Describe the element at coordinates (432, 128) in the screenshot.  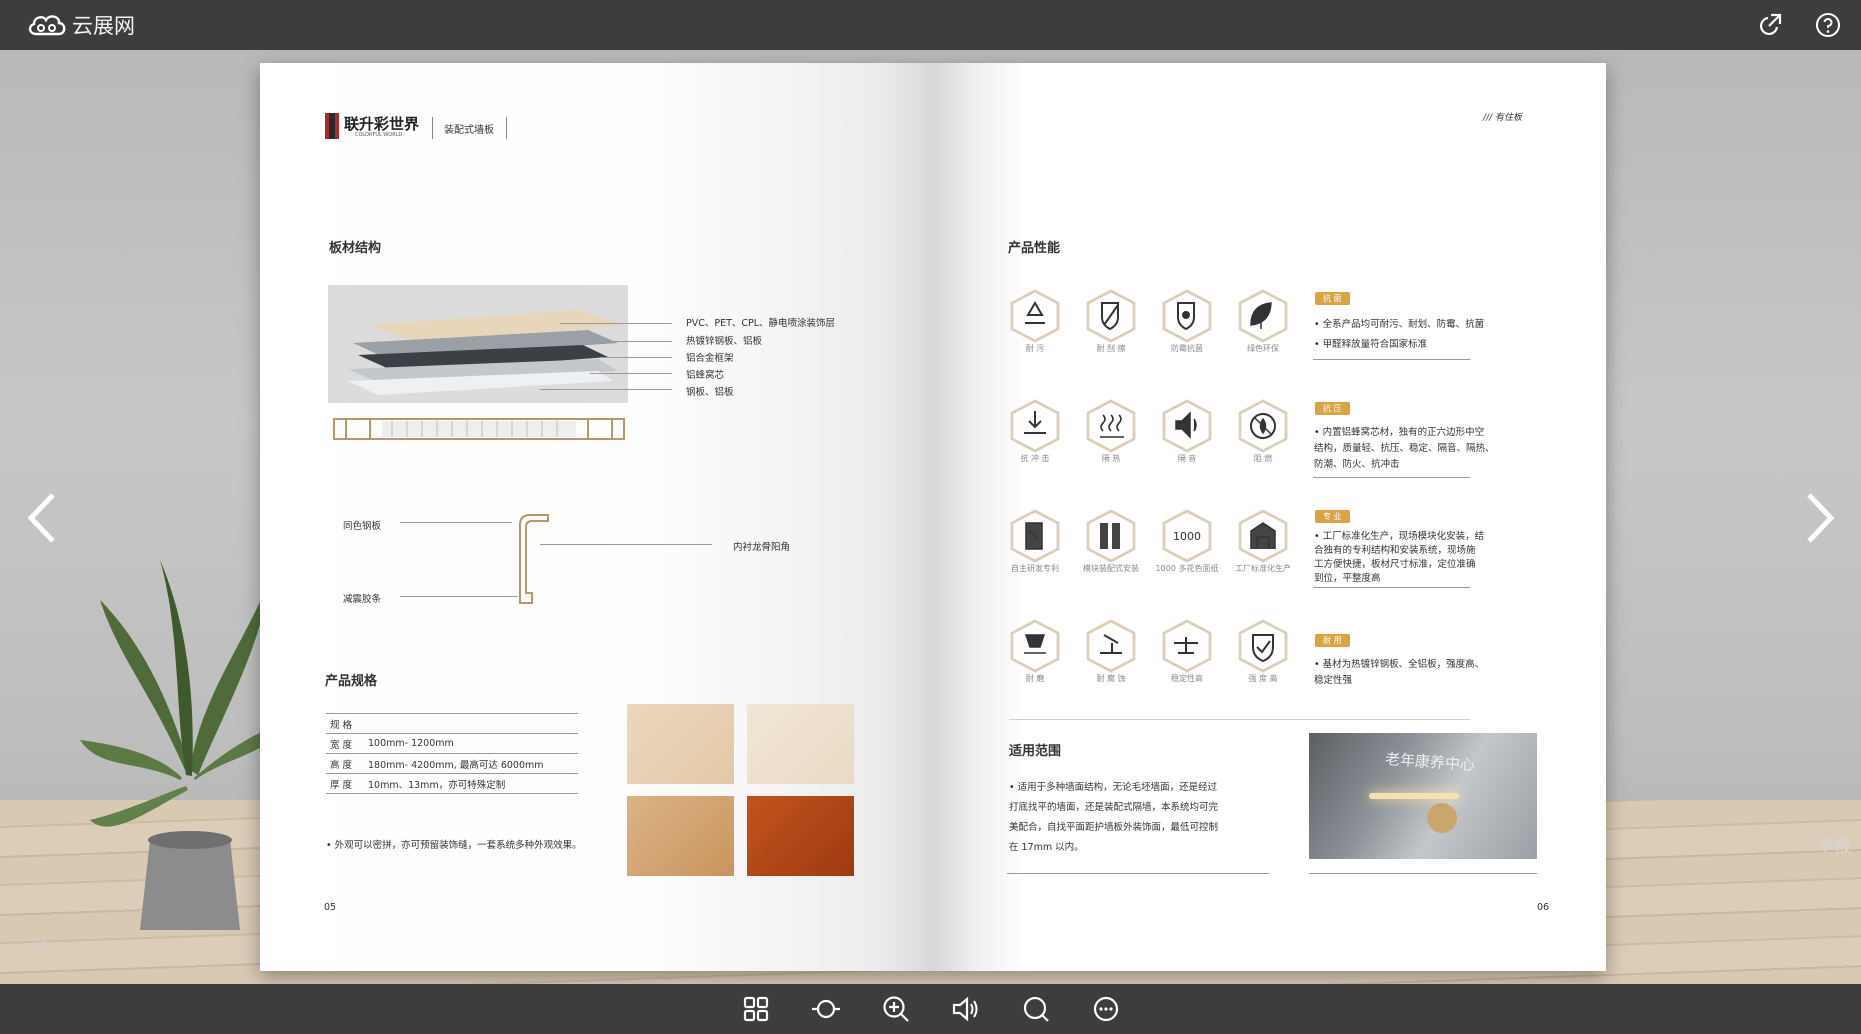
I see `header-divider` at that location.